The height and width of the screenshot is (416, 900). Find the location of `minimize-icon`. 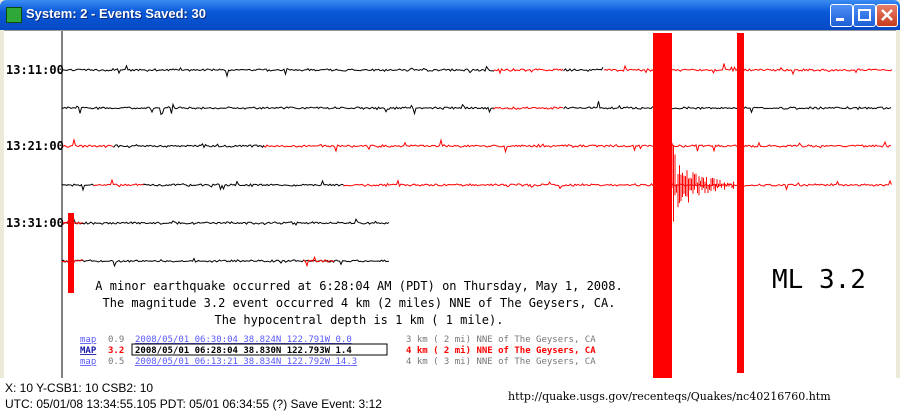

minimize-icon is located at coordinates (840, 19).